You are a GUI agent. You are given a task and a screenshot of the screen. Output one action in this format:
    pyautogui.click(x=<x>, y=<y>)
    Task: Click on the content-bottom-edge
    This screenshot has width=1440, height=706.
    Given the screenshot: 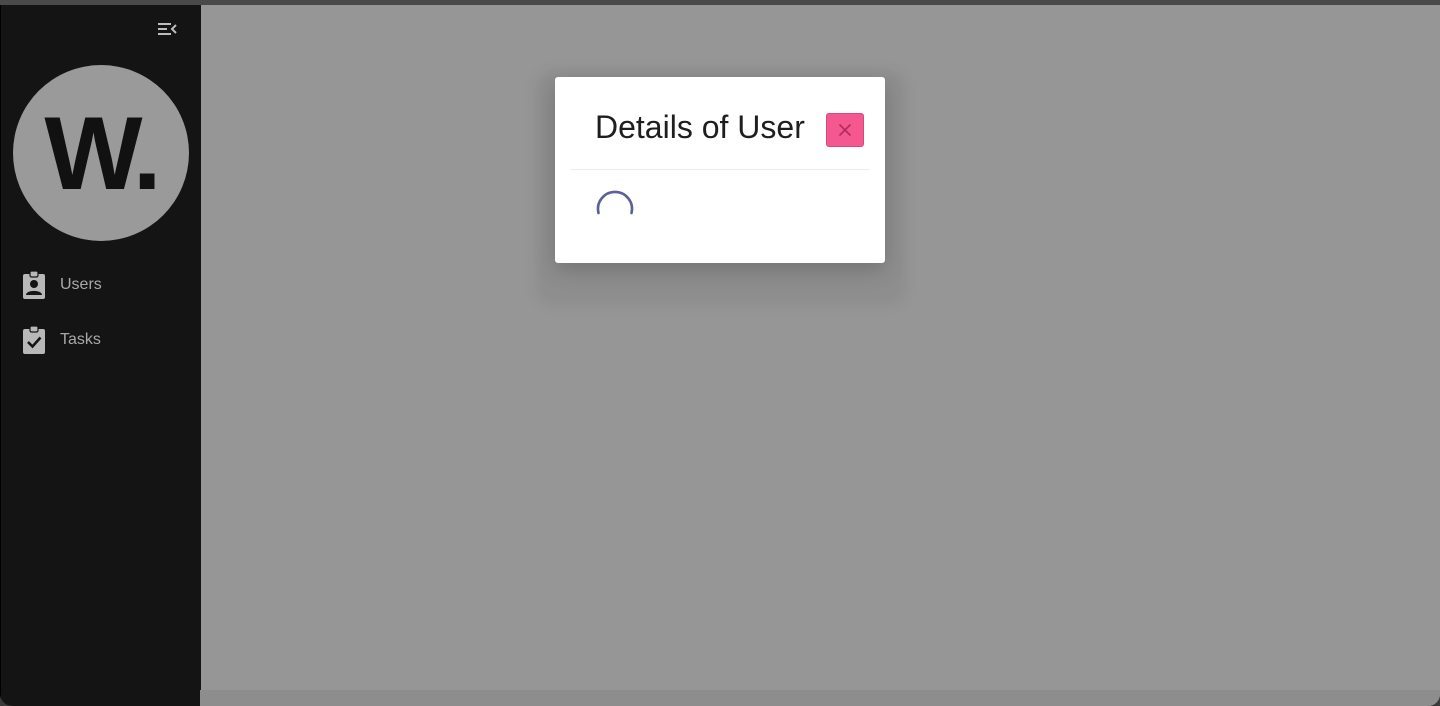 What is the action you would take?
    pyautogui.click(x=820, y=698)
    